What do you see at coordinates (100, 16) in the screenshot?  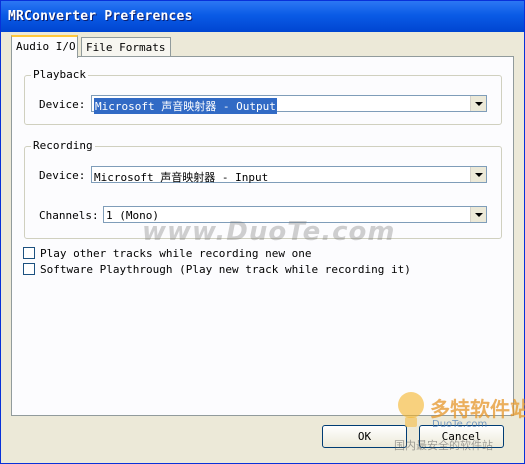 I see `window-title: MRConverter Preferences` at bounding box center [100, 16].